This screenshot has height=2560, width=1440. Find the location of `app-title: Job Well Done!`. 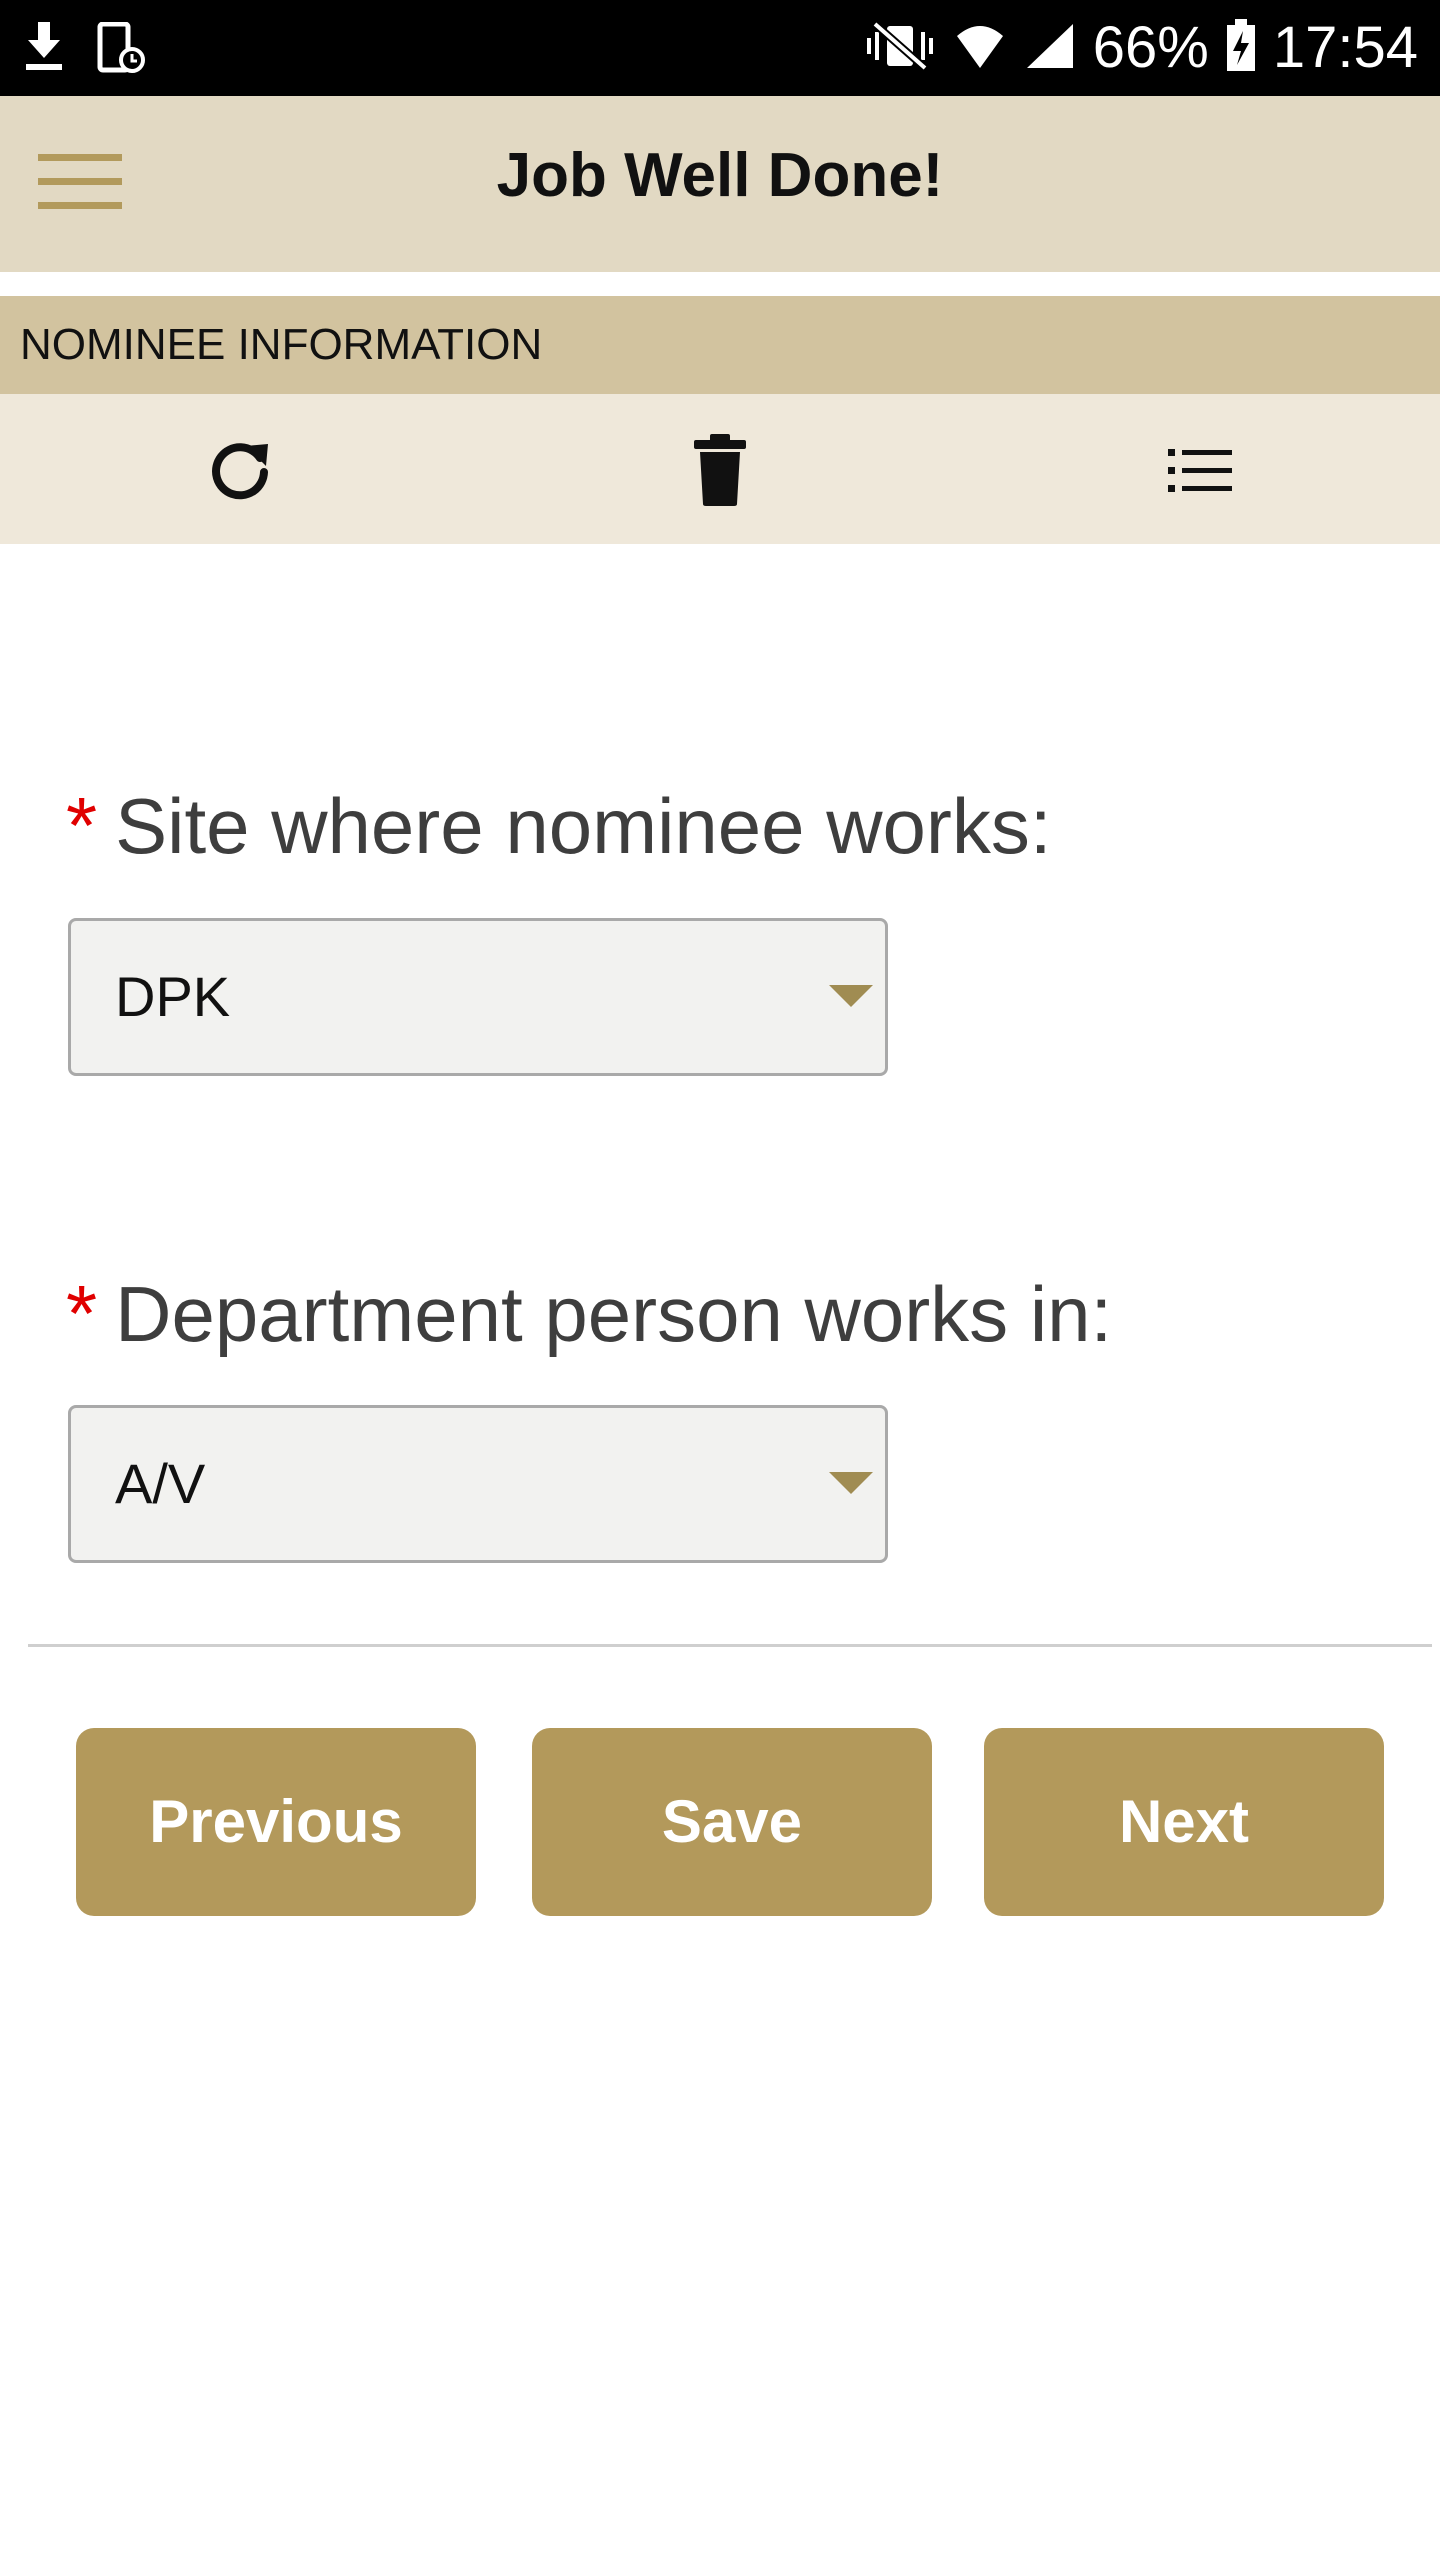

app-title: Job Well Done! is located at coordinates (720, 175).